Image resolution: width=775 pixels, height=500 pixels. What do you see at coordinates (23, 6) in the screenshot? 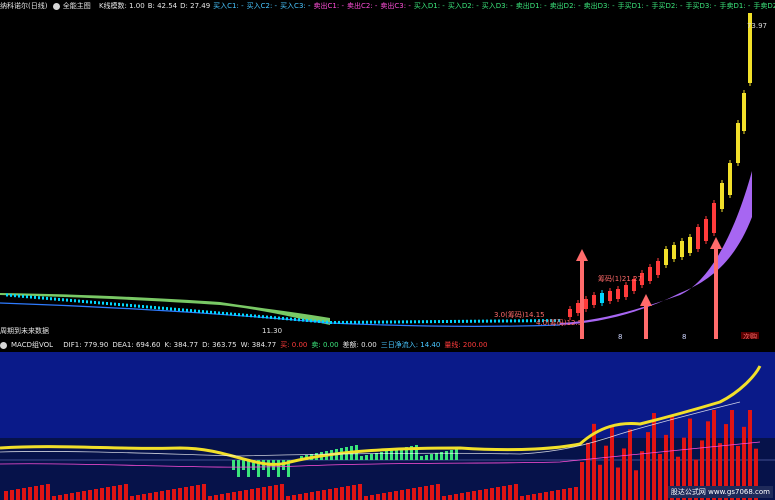
I see `stock-title: 纳科诺尔(日线)` at bounding box center [23, 6].